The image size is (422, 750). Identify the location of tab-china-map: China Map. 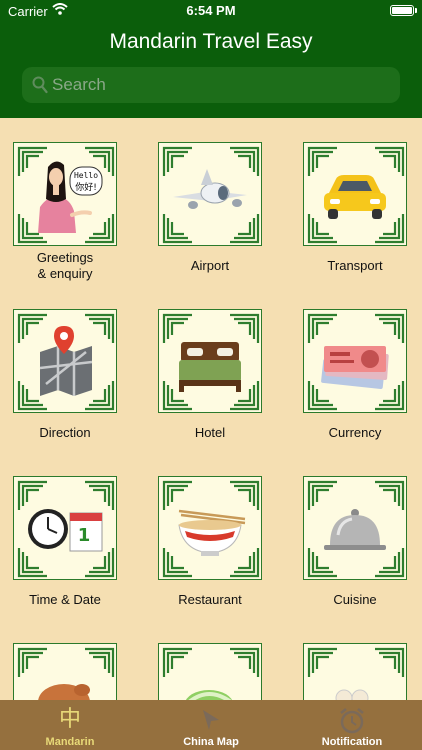
(211, 725).